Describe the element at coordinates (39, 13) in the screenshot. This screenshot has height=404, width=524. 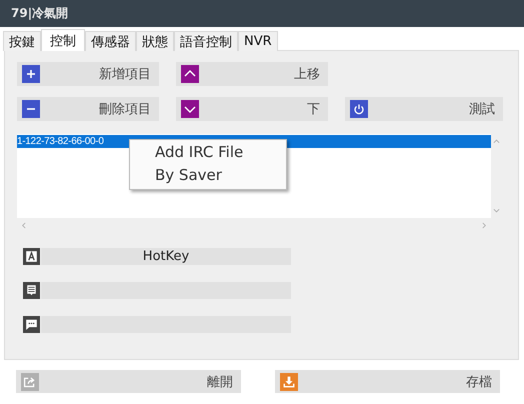
I see `window-title: 79|冷氣開` at that location.